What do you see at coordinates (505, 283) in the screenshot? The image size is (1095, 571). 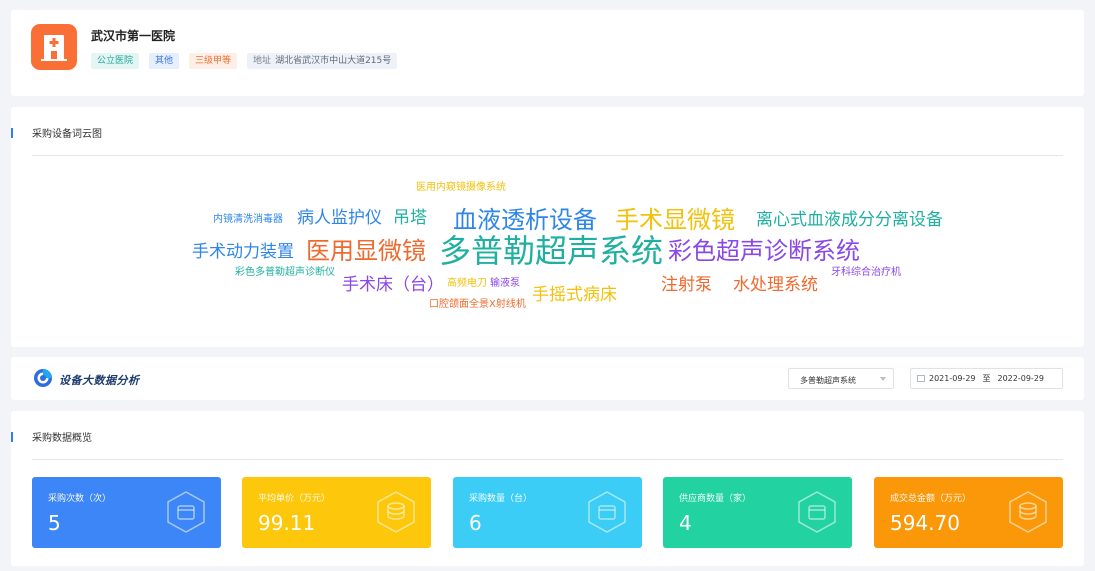 I see `wordcloud-word: 输液泵` at bounding box center [505, 283].